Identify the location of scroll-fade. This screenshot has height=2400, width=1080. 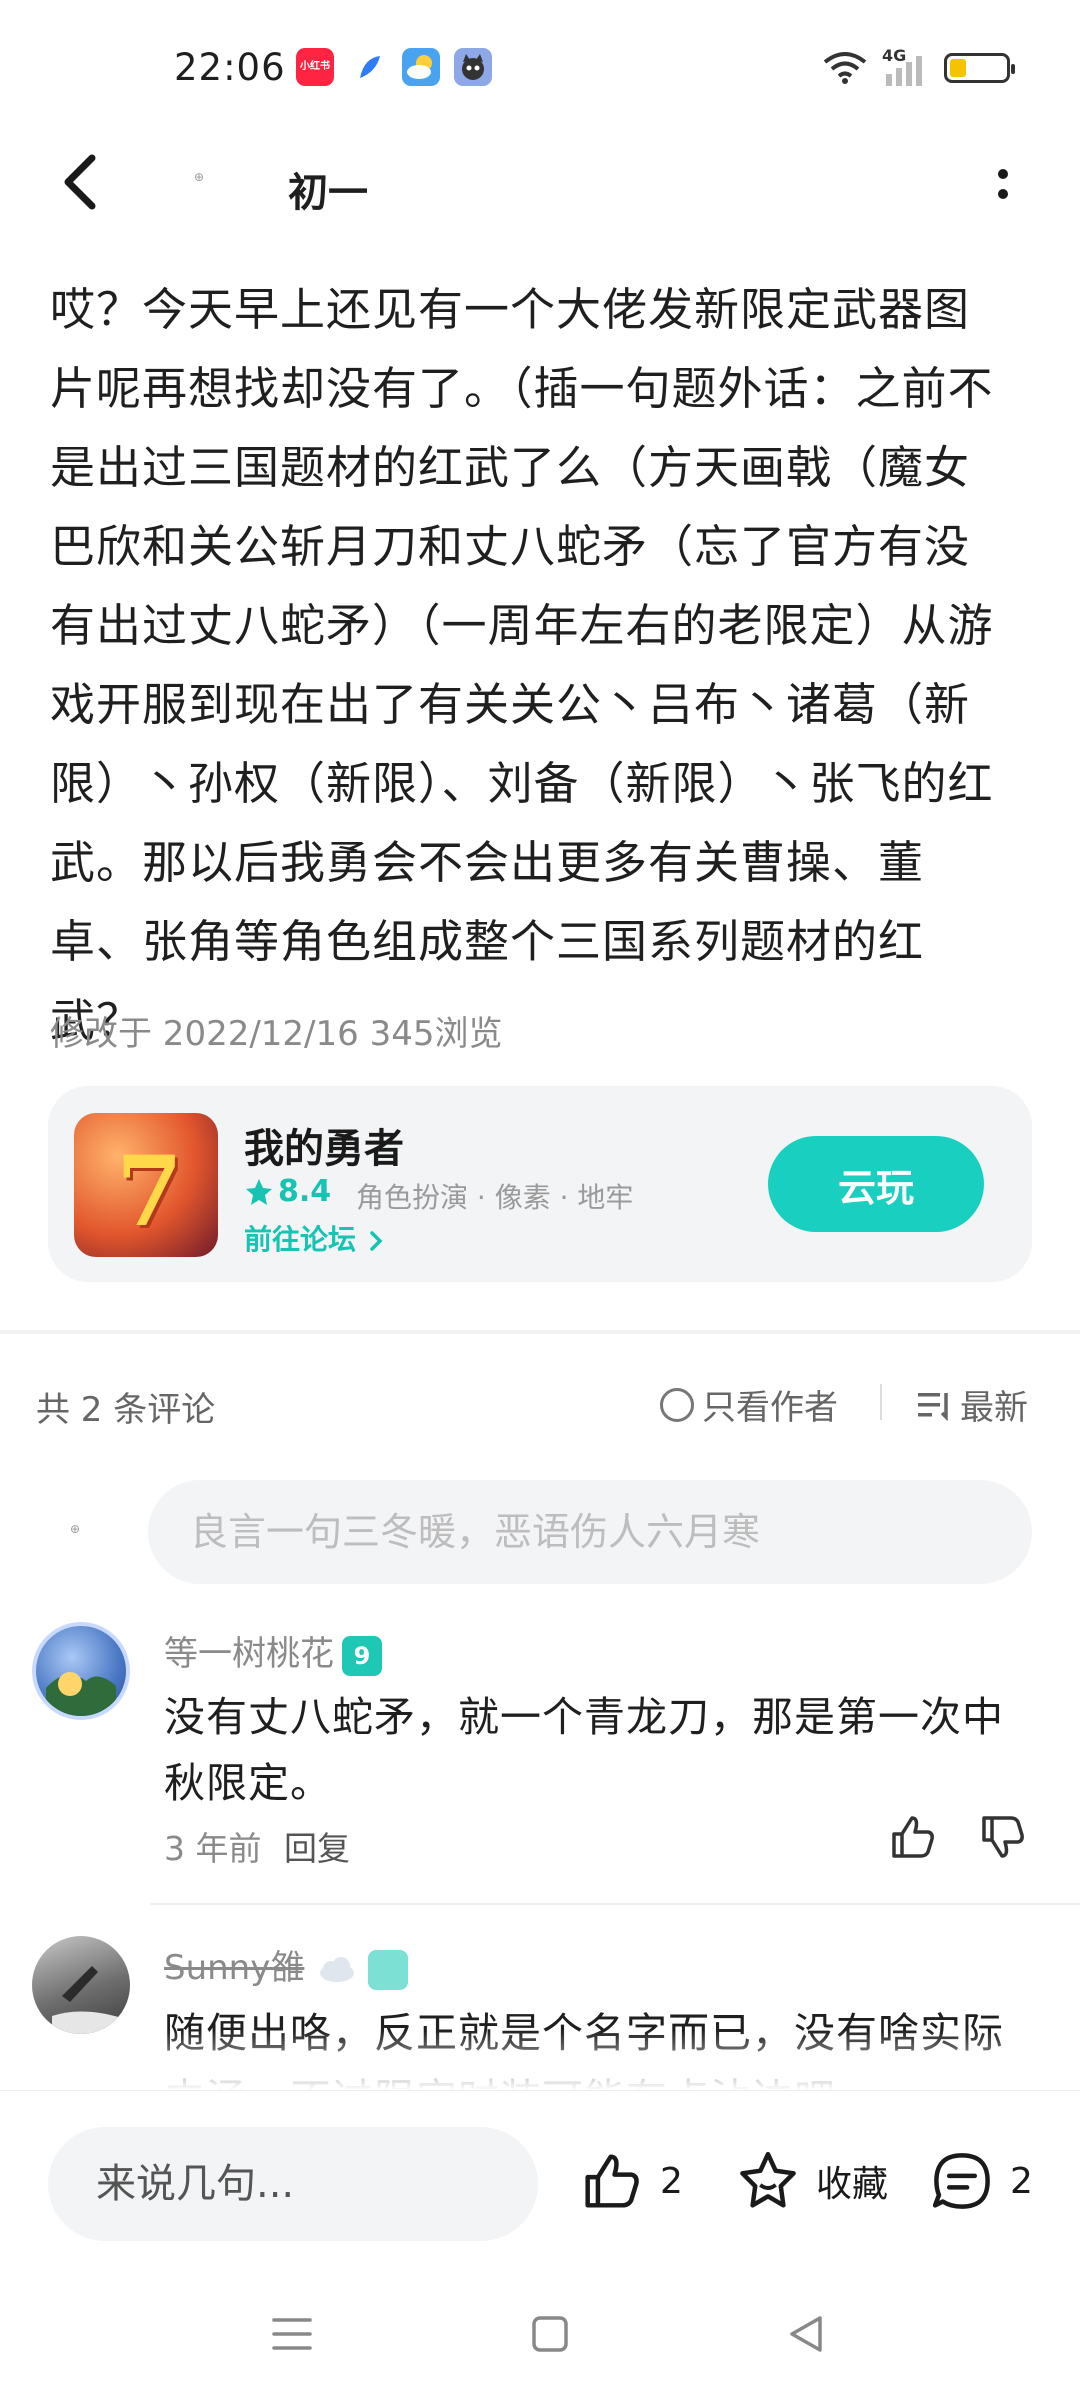
(540, 2060).